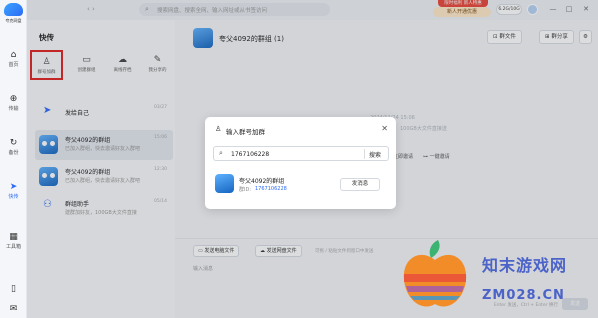  Describe the element at coordinates (13, 153) in the screenshot. I see `rail-item-label: 备份` at that location.